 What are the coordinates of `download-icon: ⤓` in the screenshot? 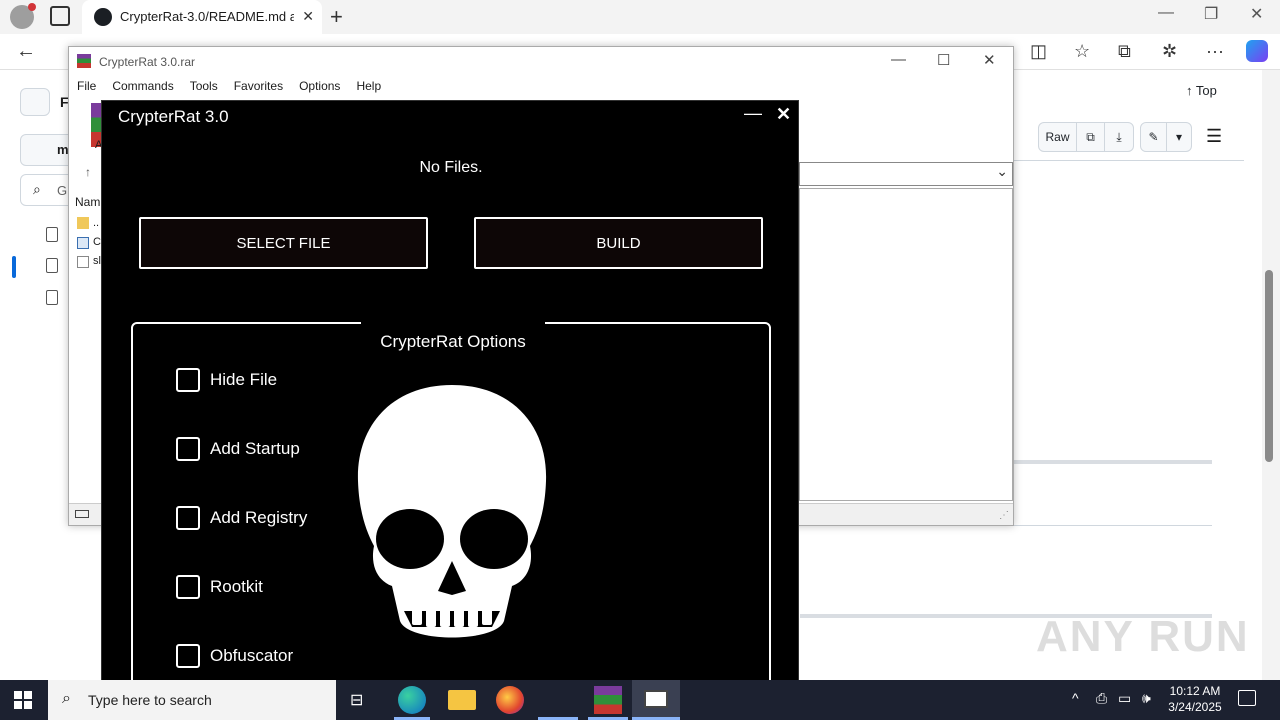 It's located at (1119, 137).